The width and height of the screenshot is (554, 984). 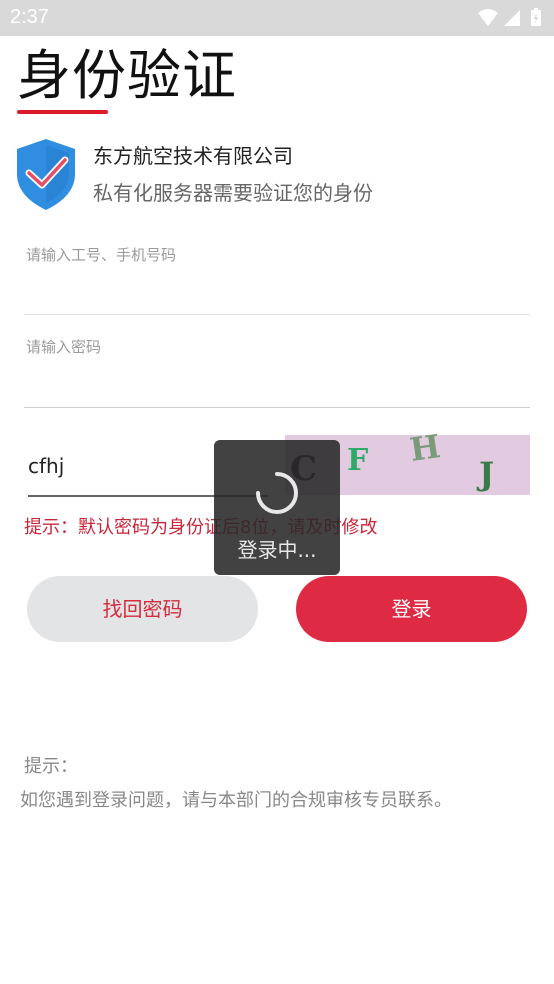 What do you see at coordinates (425, 448) in the screenshot?
I see `captcha-char: H` at bounding box center [425, 448].